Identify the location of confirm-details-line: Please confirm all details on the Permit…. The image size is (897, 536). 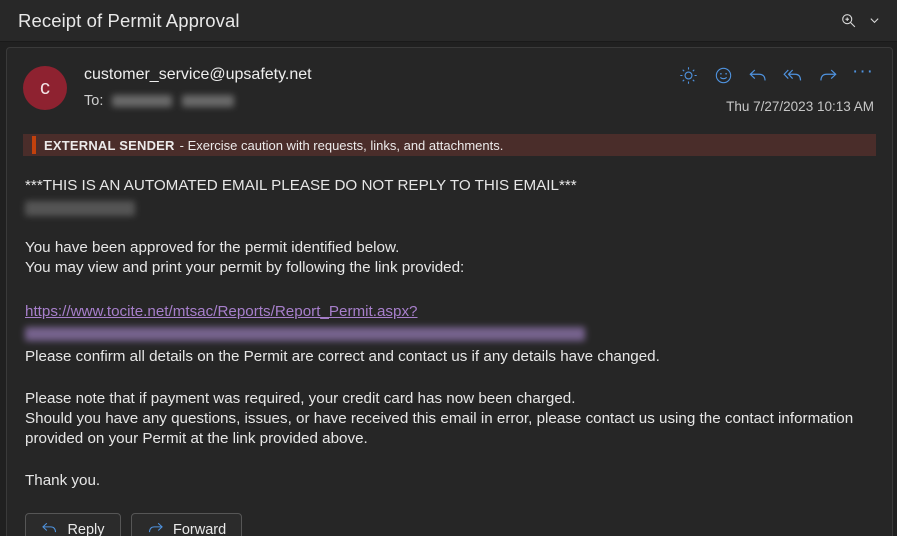
(342, 357).